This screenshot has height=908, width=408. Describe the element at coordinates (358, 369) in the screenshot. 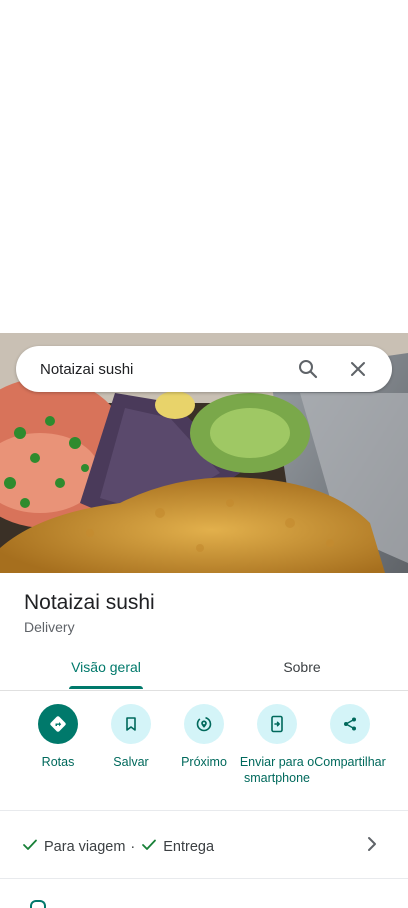

I see `close-icon` at that location.